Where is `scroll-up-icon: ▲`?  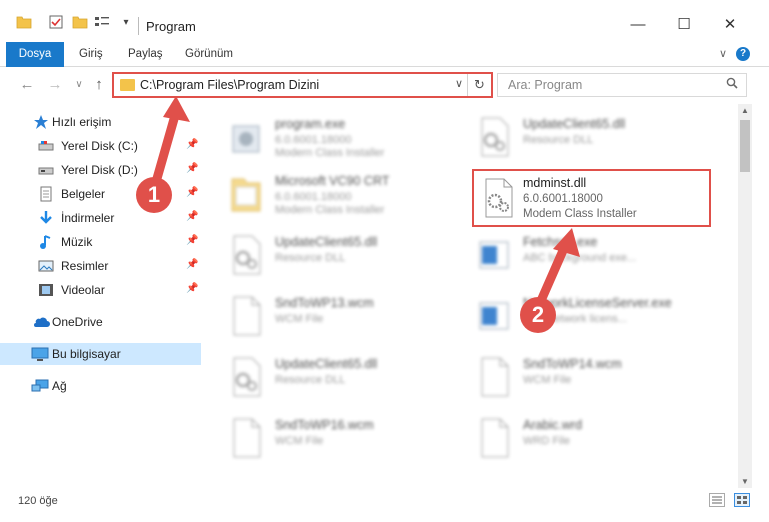
scroll-up-icon: ▲ is located at coordinates (745, 110).